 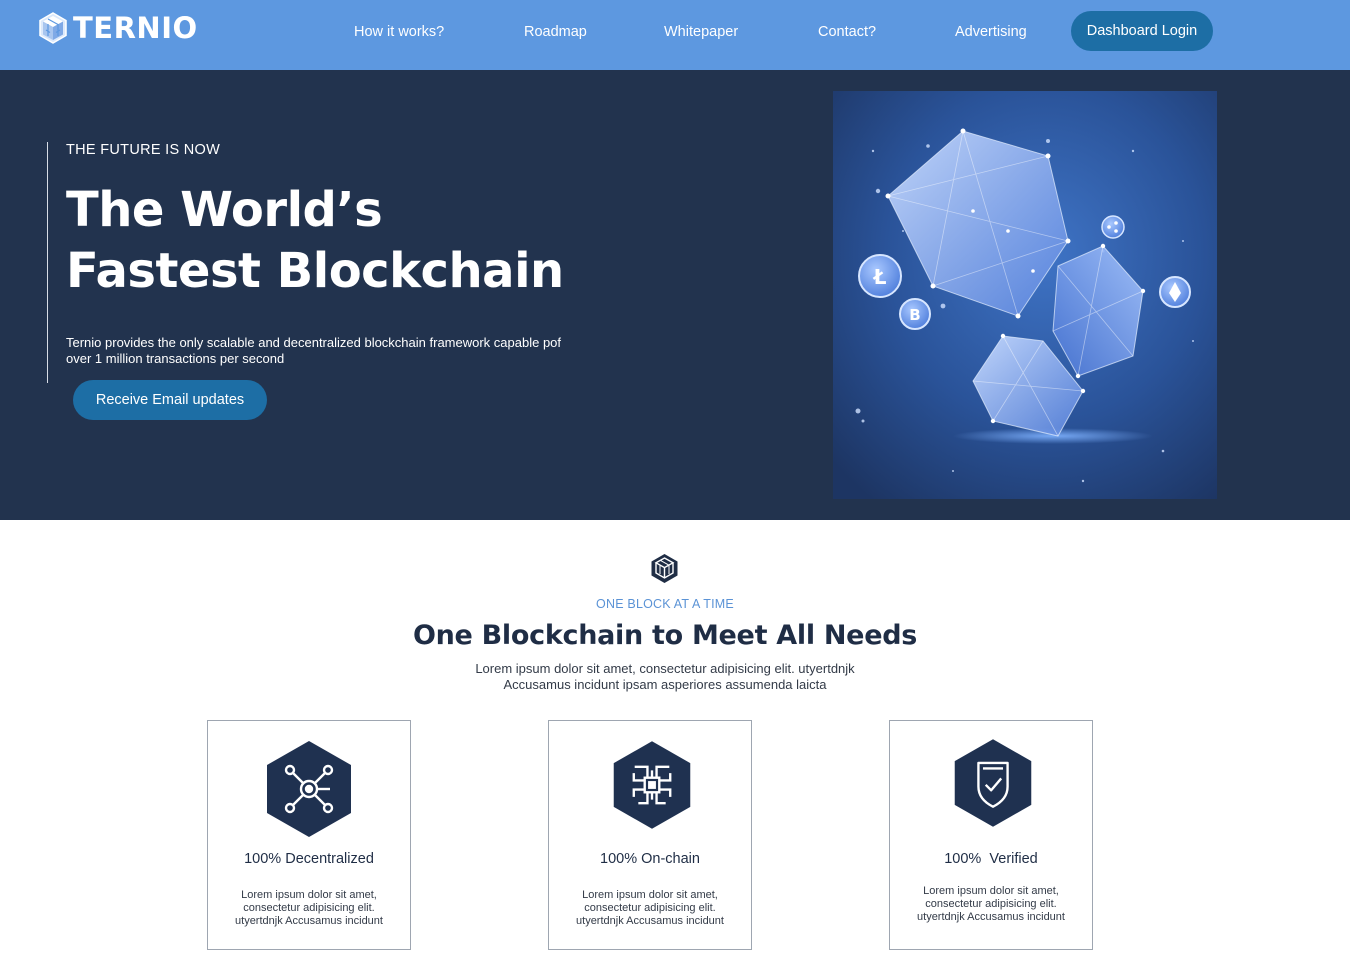 What do you see at coordinates (47, 262) in the screenshot?
I see `hero-divider` at bounding box center [47, 262].